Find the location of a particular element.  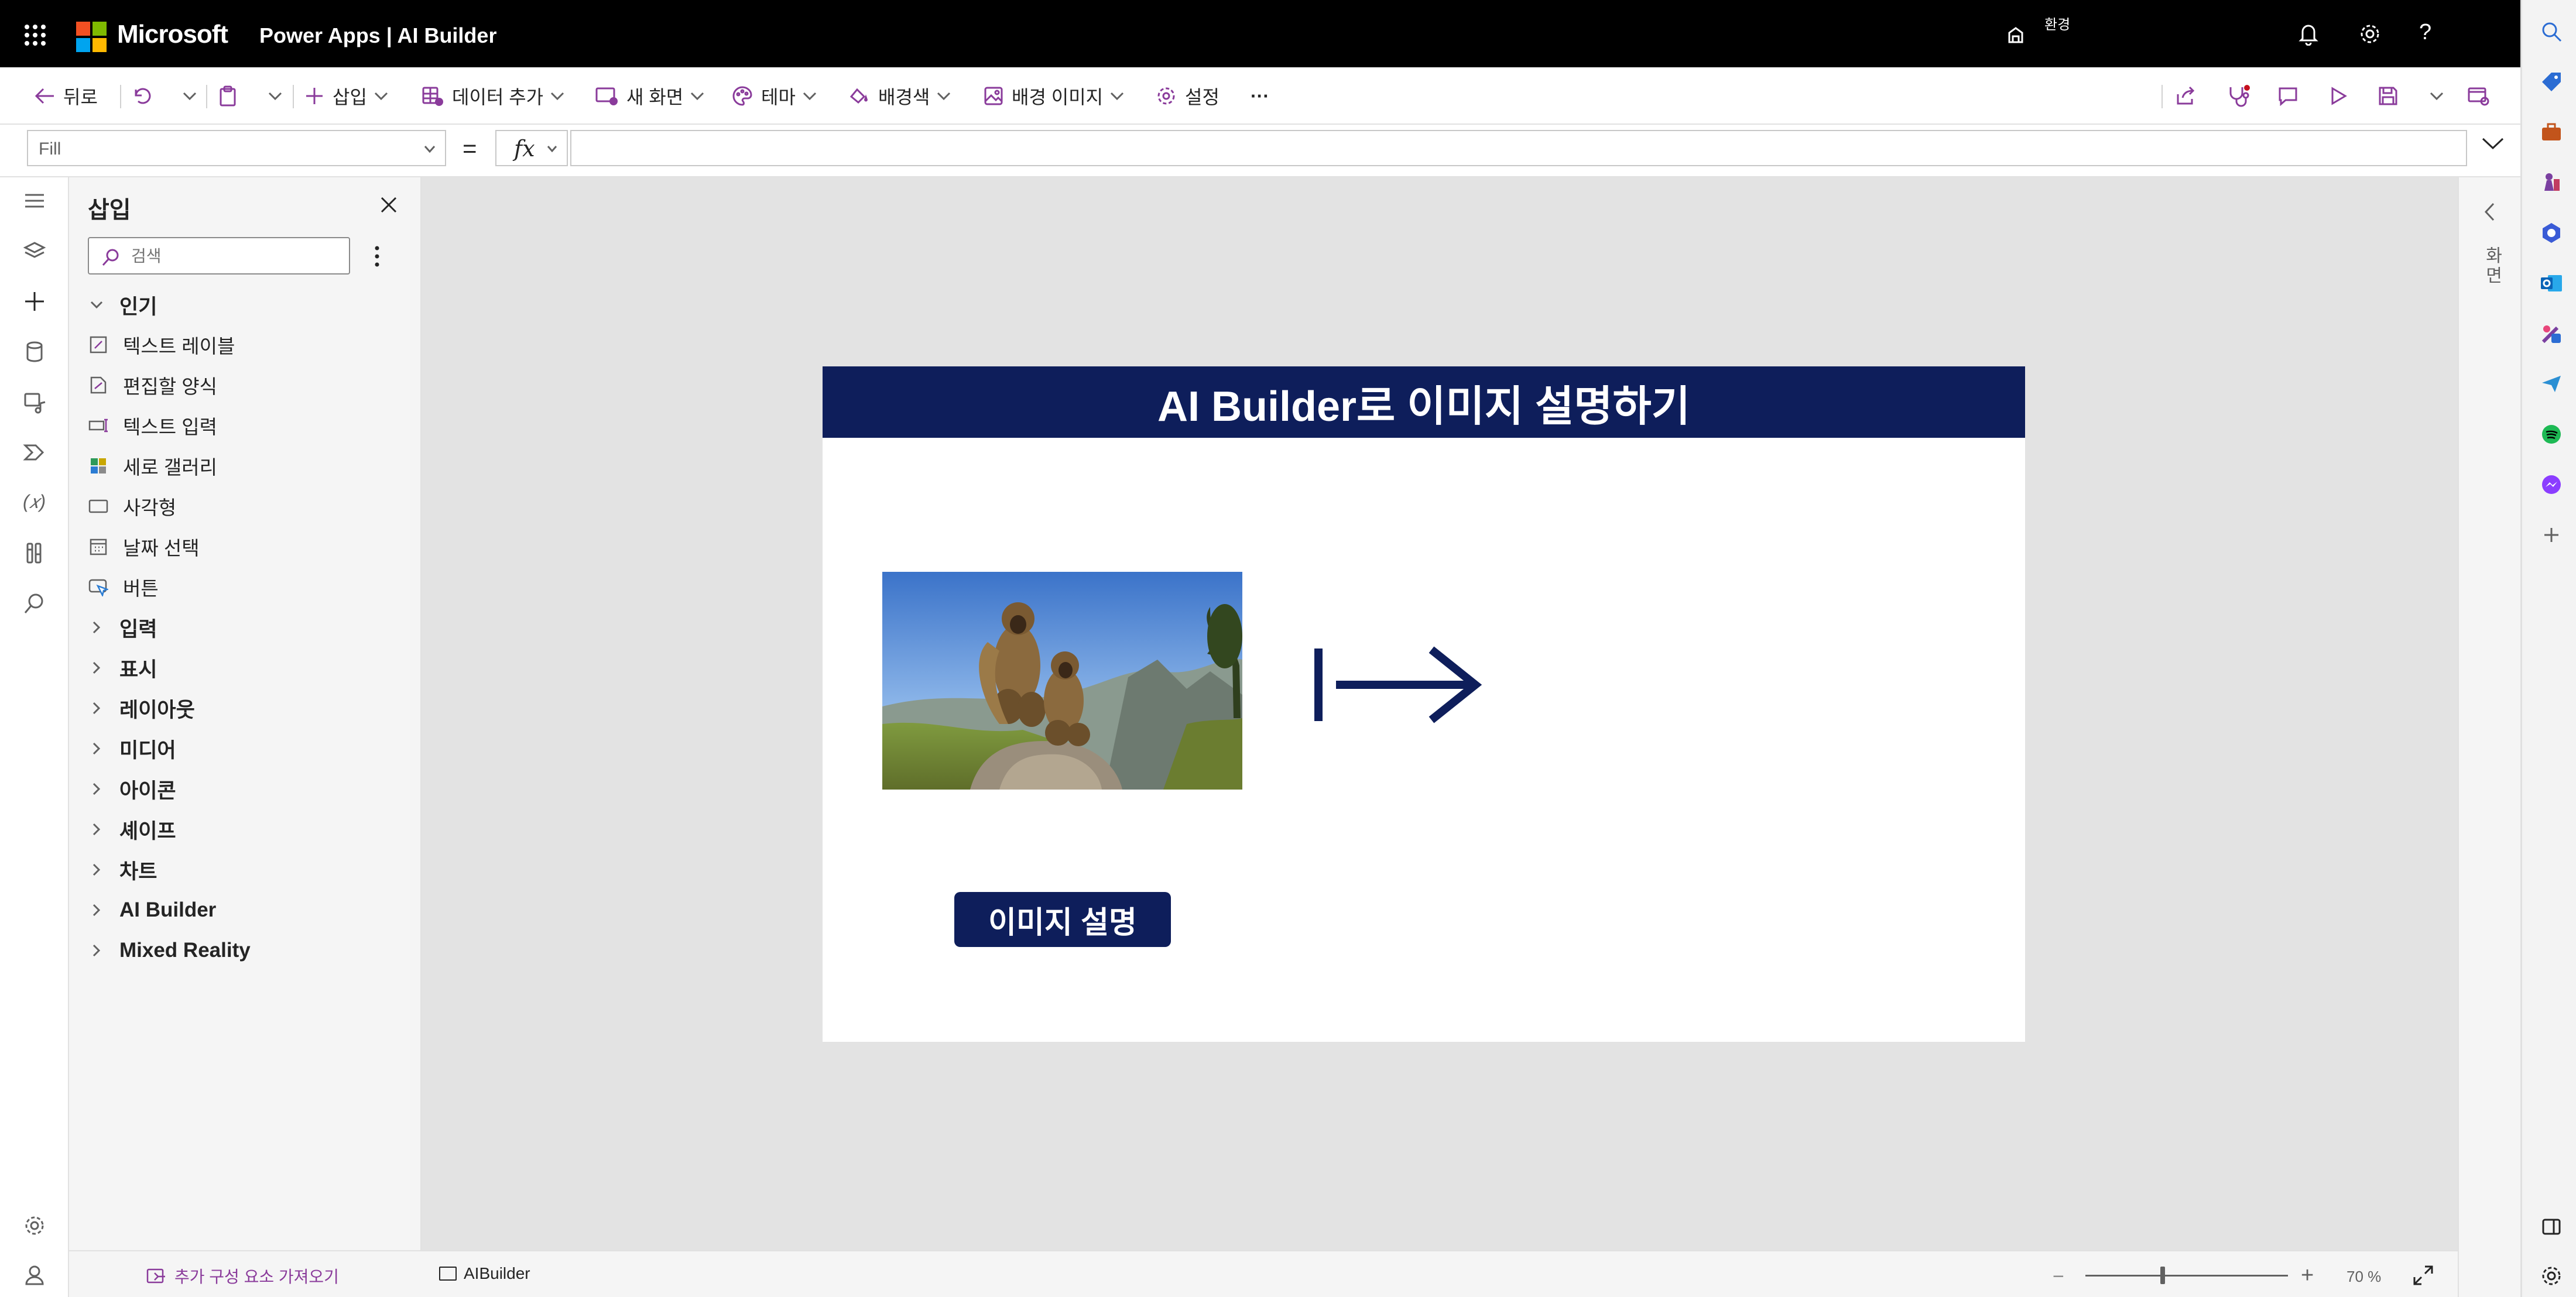

app-checker-icon is located at coordinates (2243, 96).